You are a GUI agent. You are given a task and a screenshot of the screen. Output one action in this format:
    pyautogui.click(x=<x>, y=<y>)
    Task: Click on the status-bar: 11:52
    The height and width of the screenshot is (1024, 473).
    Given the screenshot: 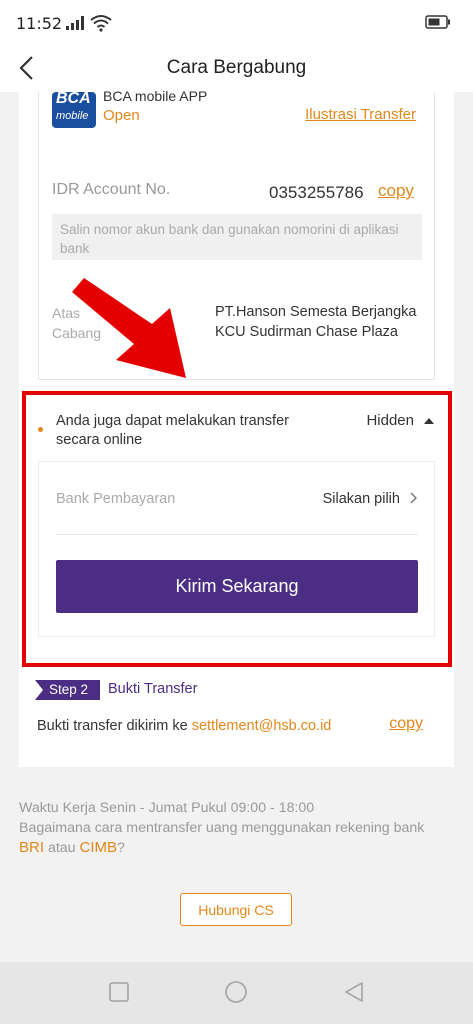 What is the action you would take?
    pyautogui.click(x=236, y=22)
    